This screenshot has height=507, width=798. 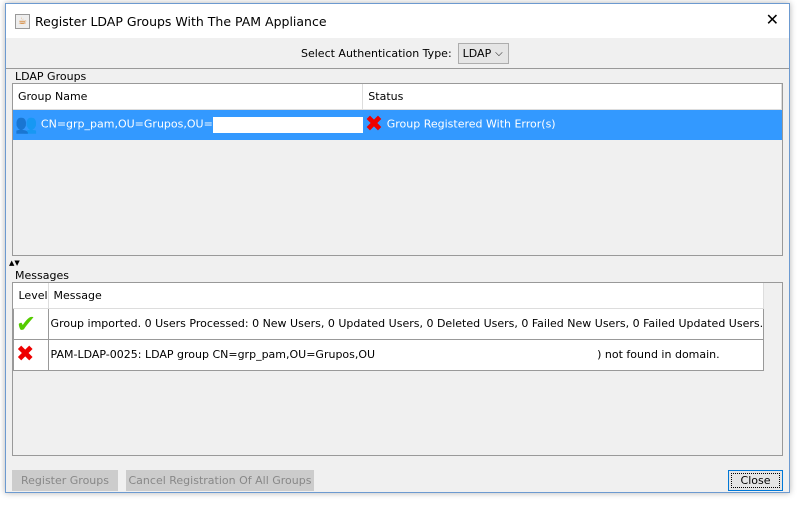 What do you see at coordinates (572, 97) in the screenshot?
I see `column-status: Status` at bounding box center [572, 97].